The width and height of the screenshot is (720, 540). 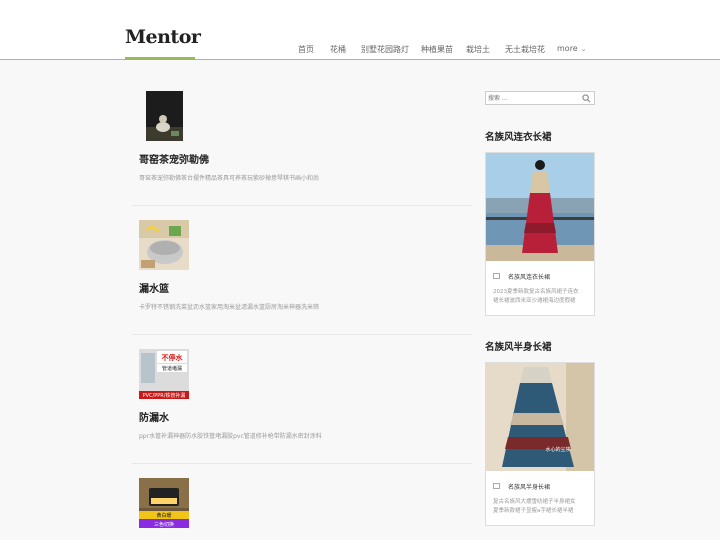 What do you see at coordinates (154, 287) in the screenshot?
I see `post-title: 漏水篮` at bounding box center [154, 287].